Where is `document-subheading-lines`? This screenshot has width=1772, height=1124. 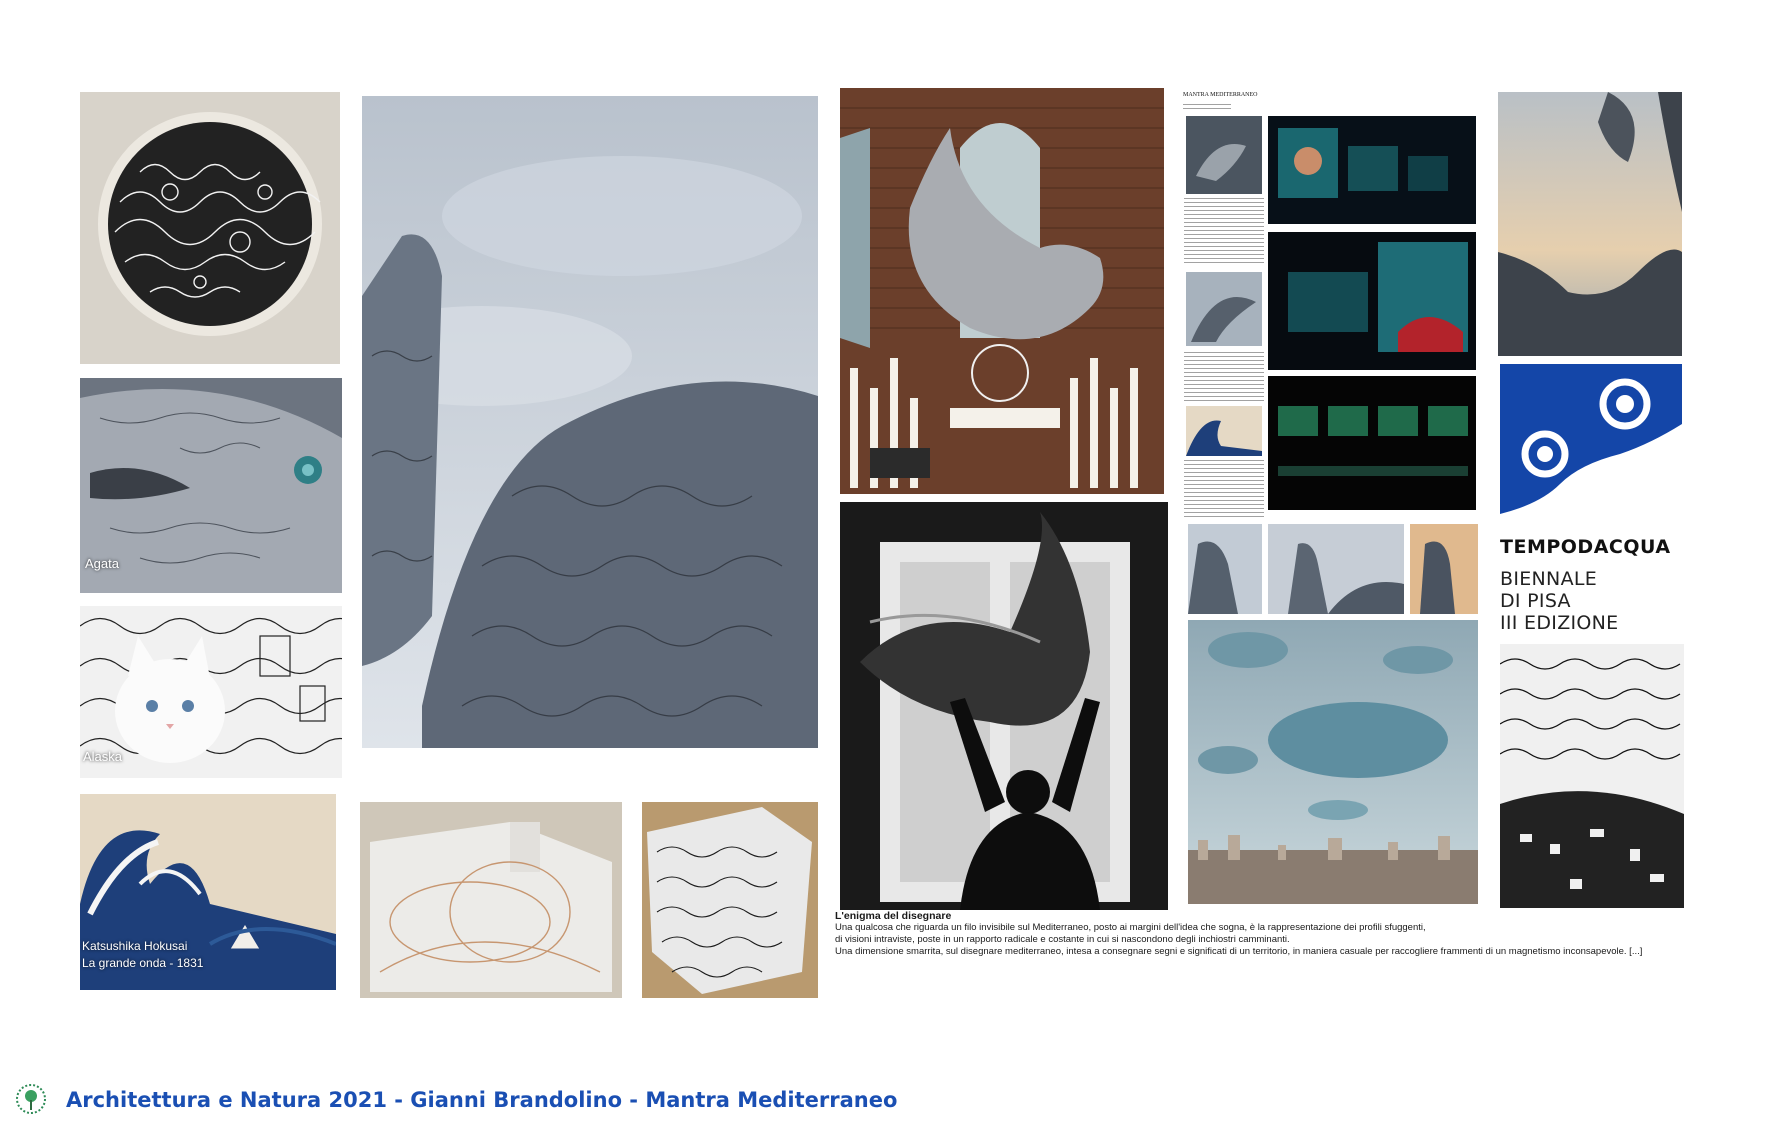
document-subheading-lines is located at coordinates (1207, 107).